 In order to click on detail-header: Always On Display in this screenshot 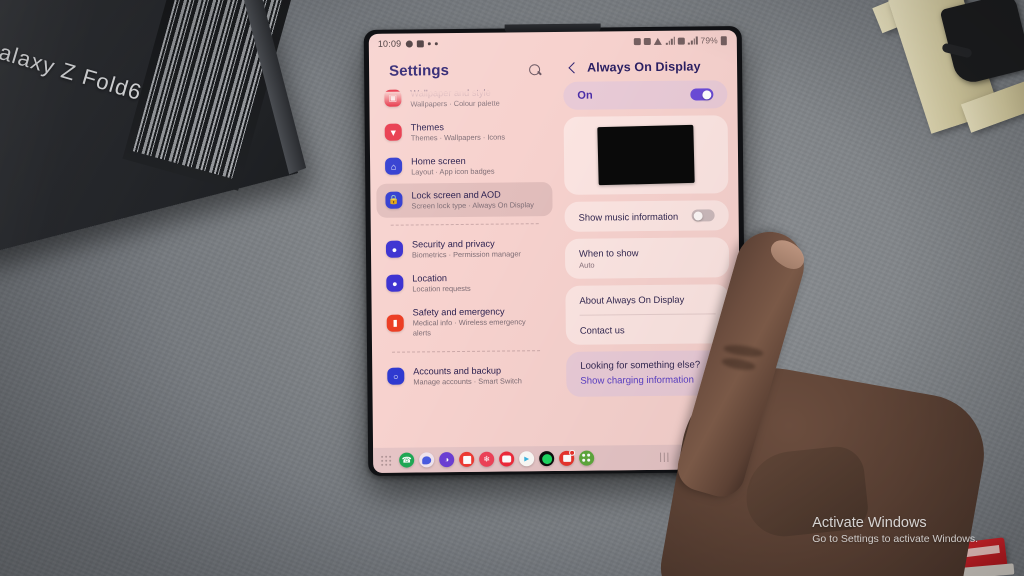, I will do `click(645, 66)`.